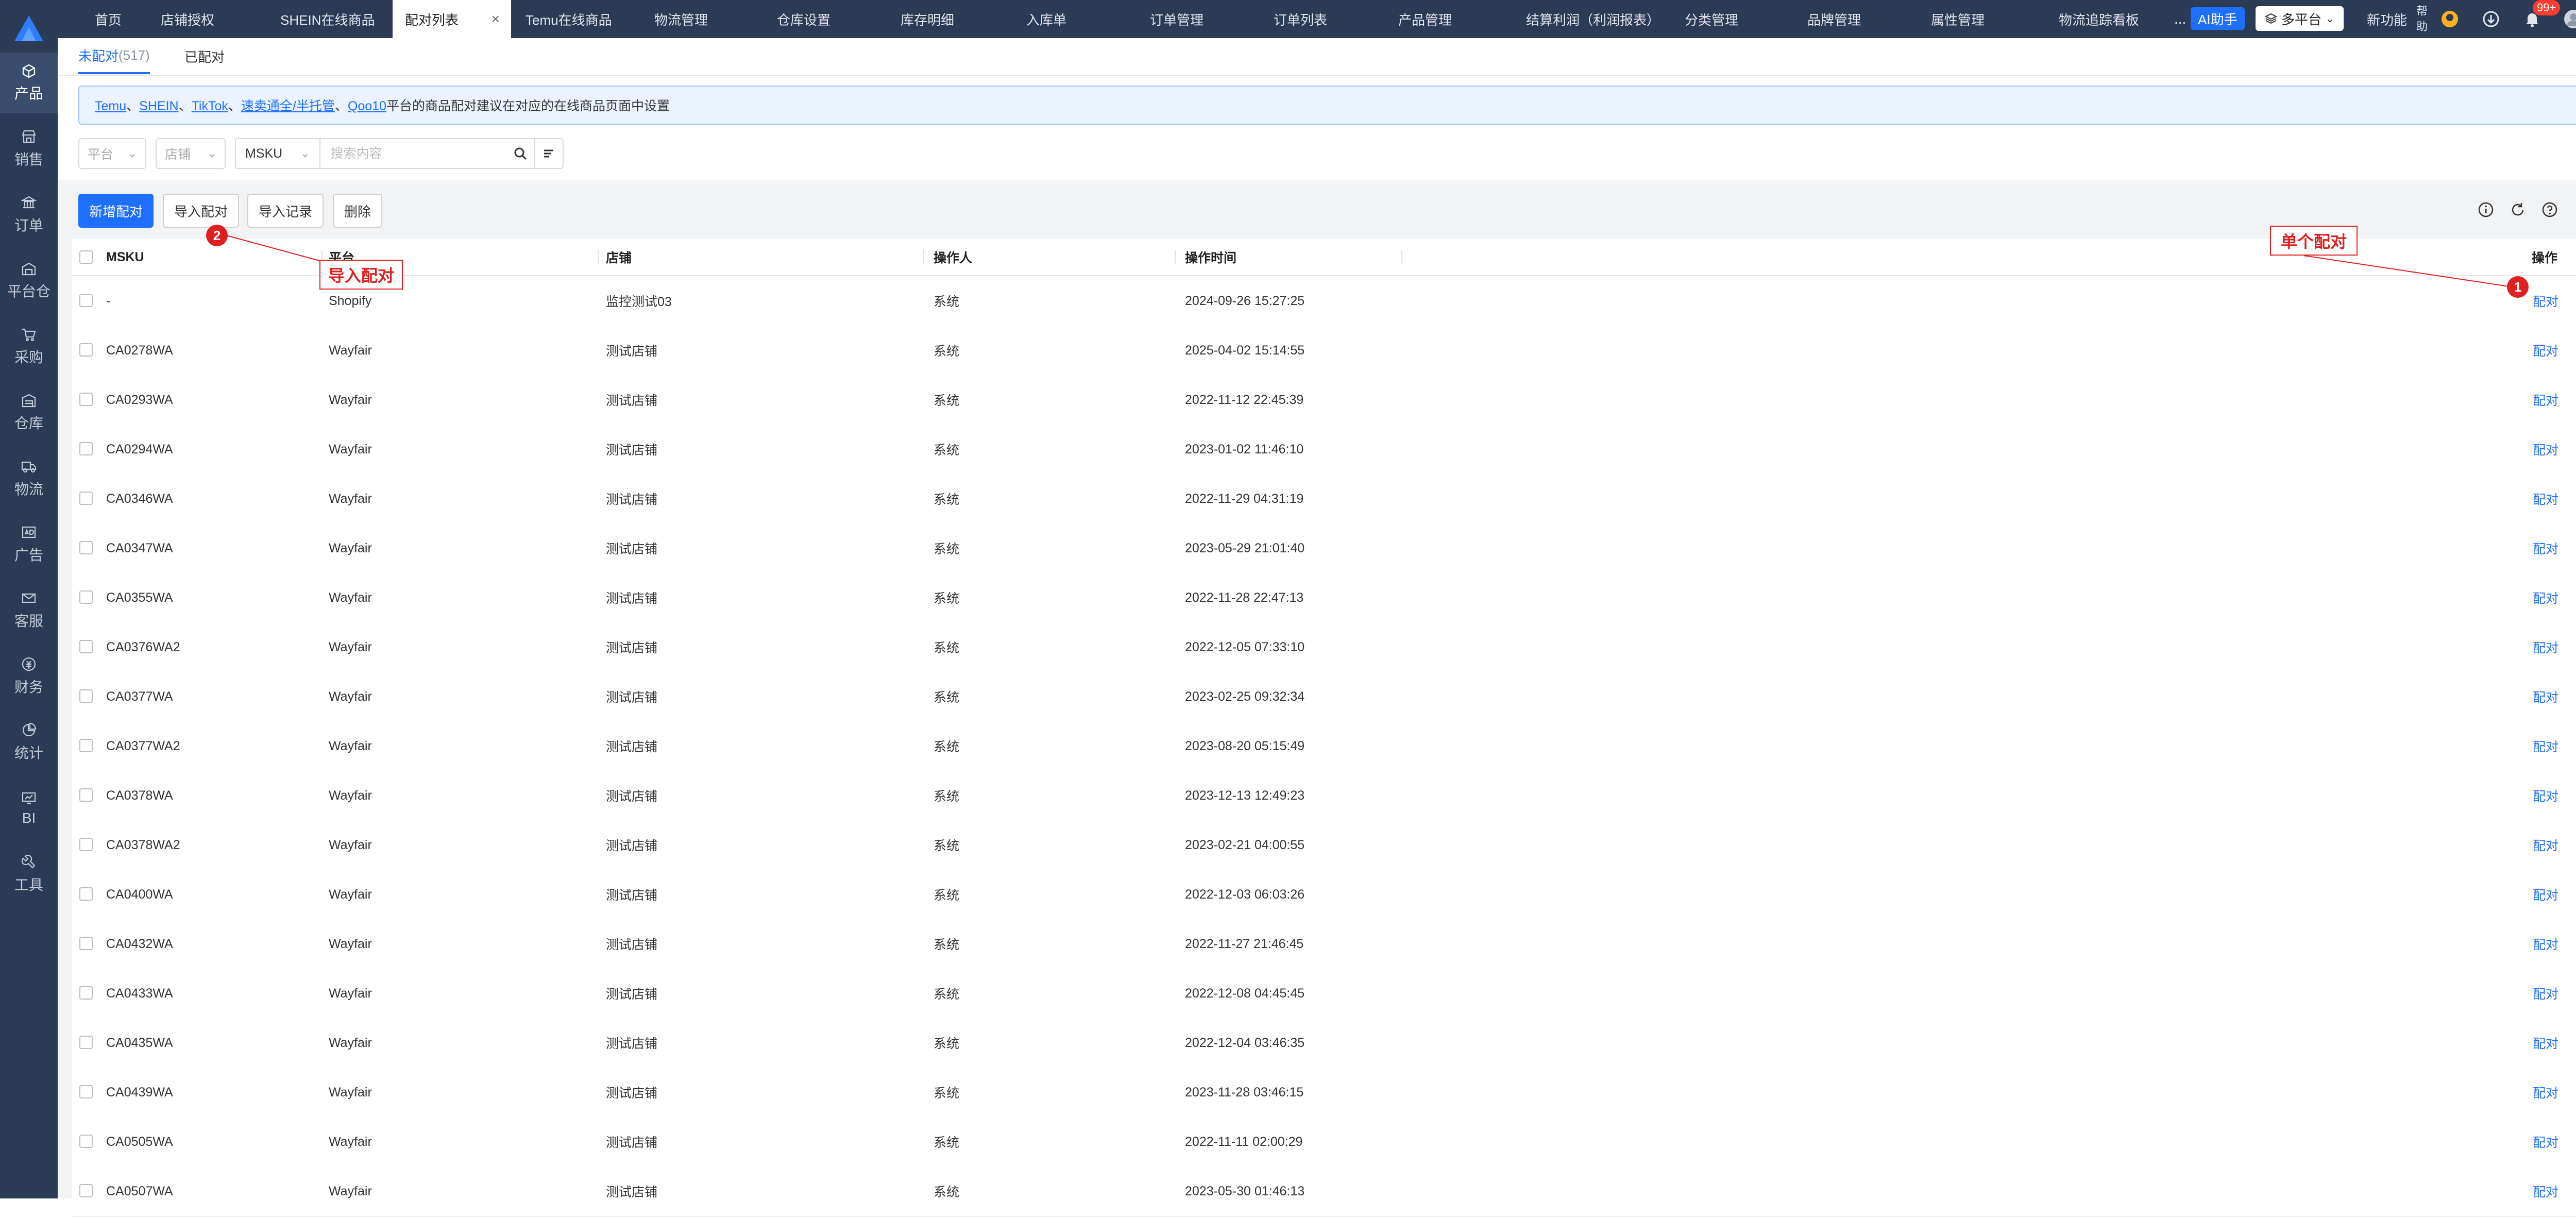  Describe the element at coordinates (2314, 241) in the screenshot. I see `annotation-single-pair: 单个配对` at that location.